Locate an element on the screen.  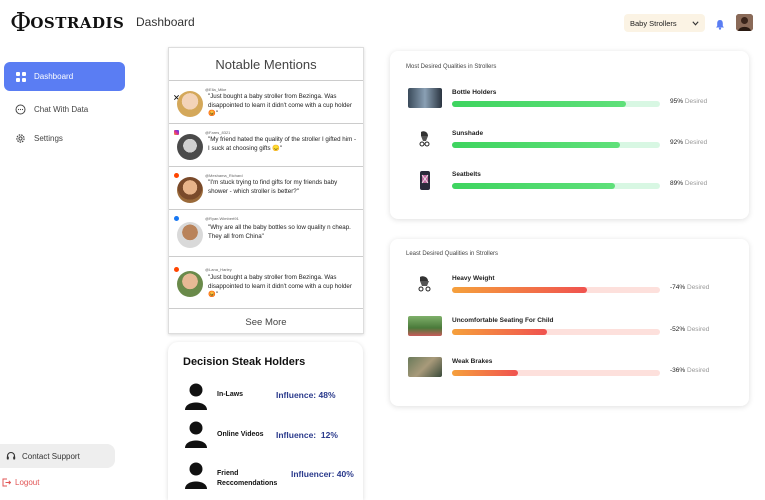
quality-row: Sunshade 92% Desired is located at coordinates (573, 144).